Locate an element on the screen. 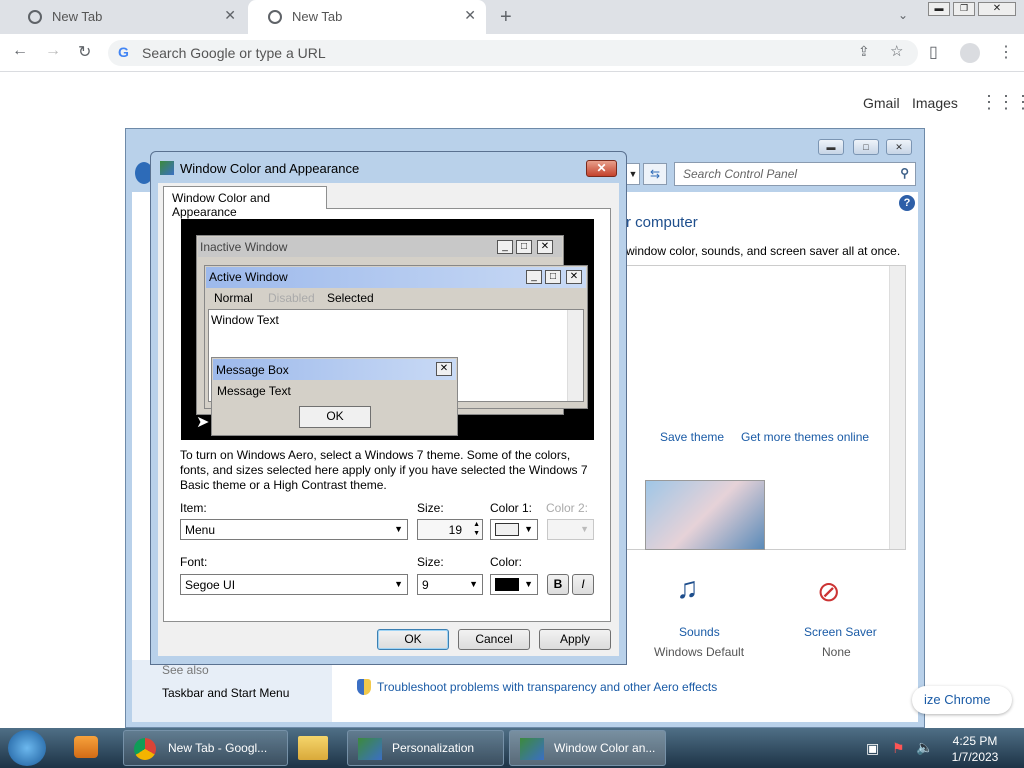 This screenshot has width=1024, height=768. theme-scrollbar is located at coordinates (897, 407).